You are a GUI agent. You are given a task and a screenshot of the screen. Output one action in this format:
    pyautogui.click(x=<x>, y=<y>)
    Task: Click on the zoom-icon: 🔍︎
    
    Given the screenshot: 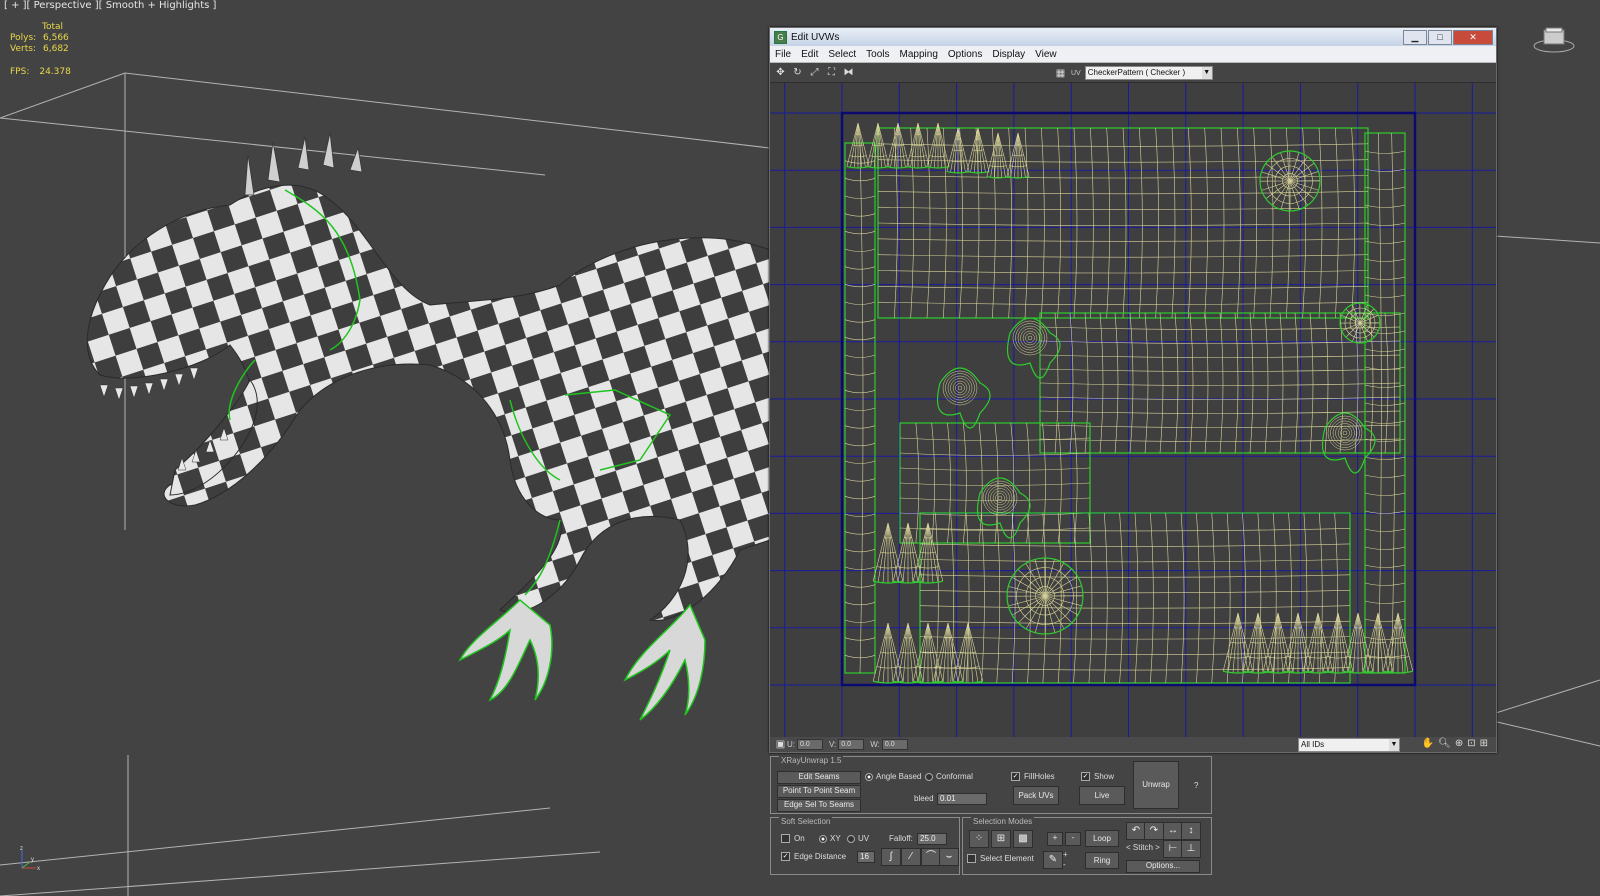 What is the action you would take?
    pyautogui.click(x=1444, y=743)
    